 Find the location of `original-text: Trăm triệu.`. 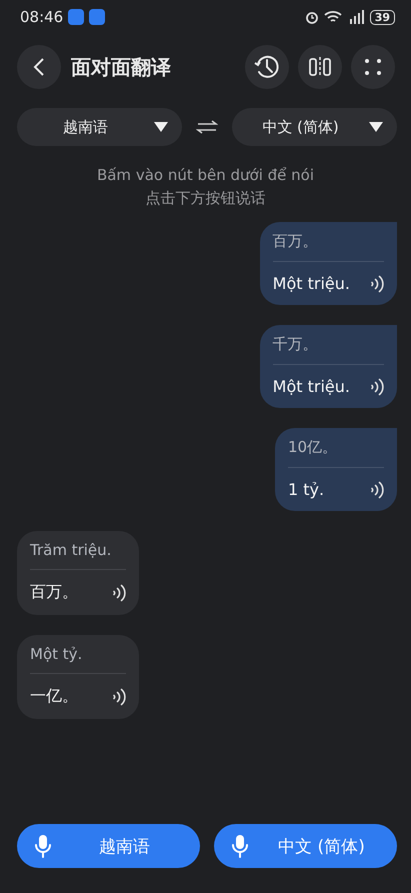

original-text: Trăm triệu. is located at coordinates (78, 555).